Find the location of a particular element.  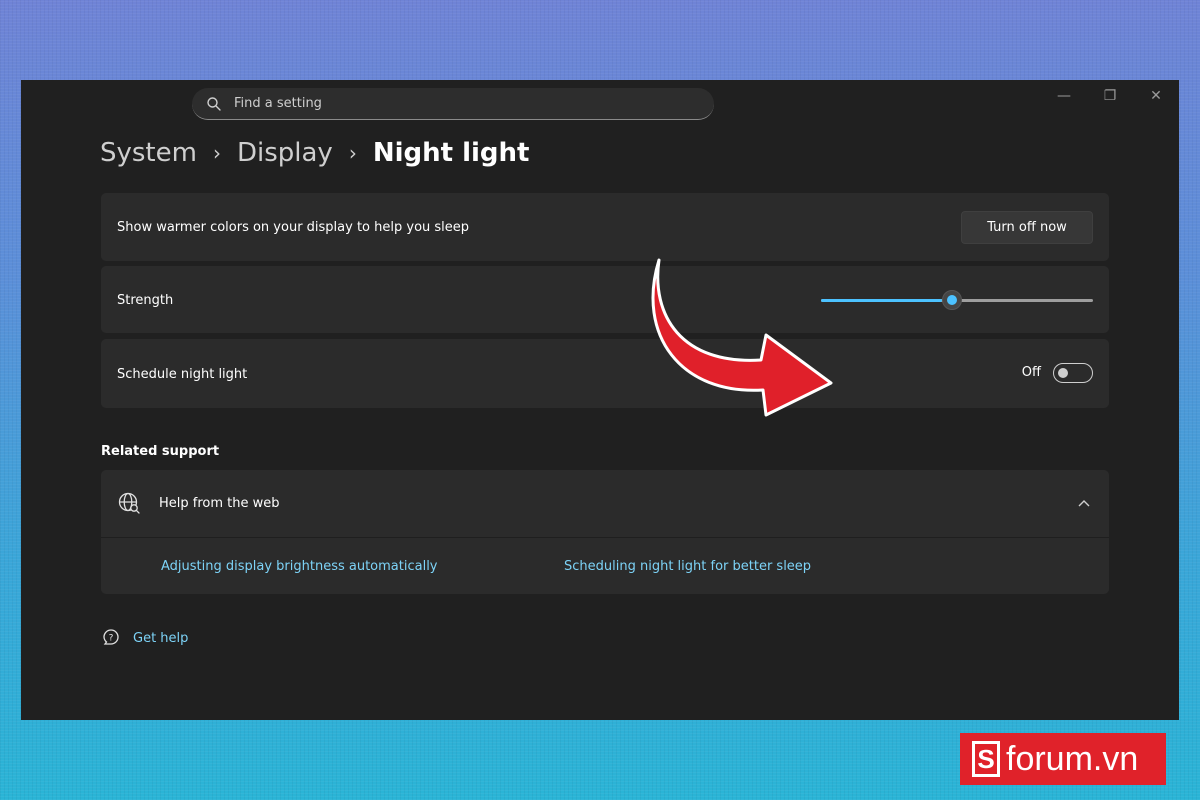

strength-slider is located at coordinates (957, 300).